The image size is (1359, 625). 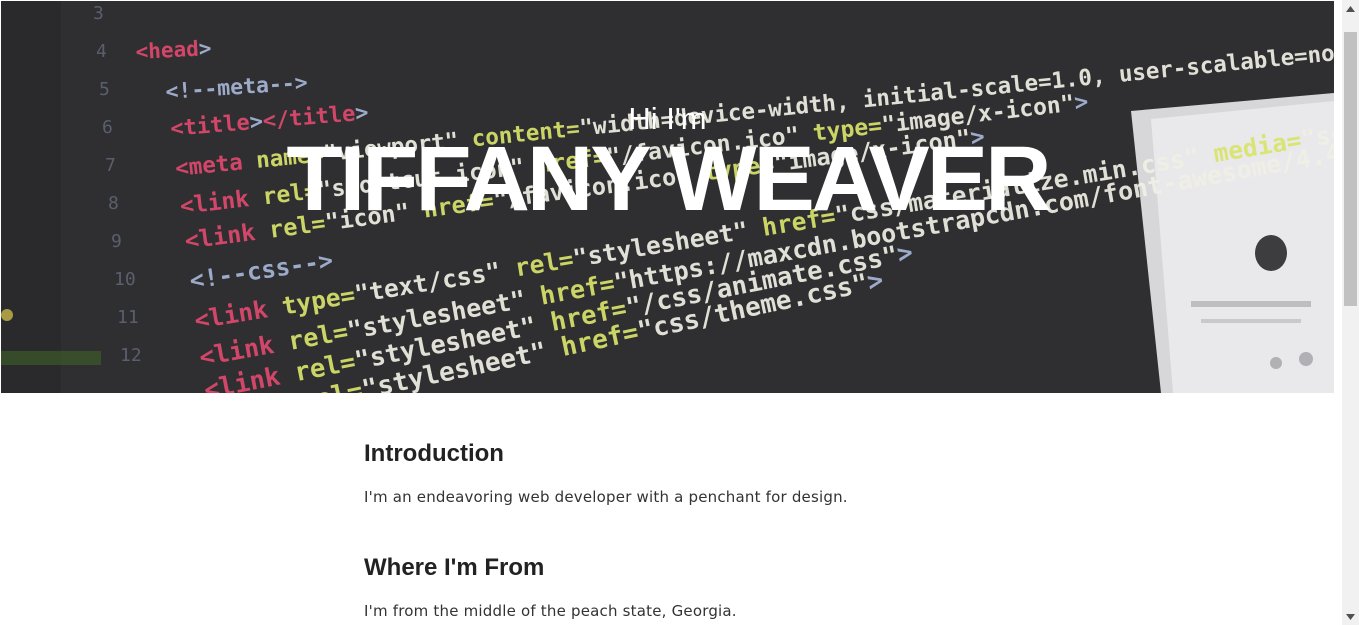 I want to click on section-heading-where-from: Where I'm From, so click(x=454, y=567).